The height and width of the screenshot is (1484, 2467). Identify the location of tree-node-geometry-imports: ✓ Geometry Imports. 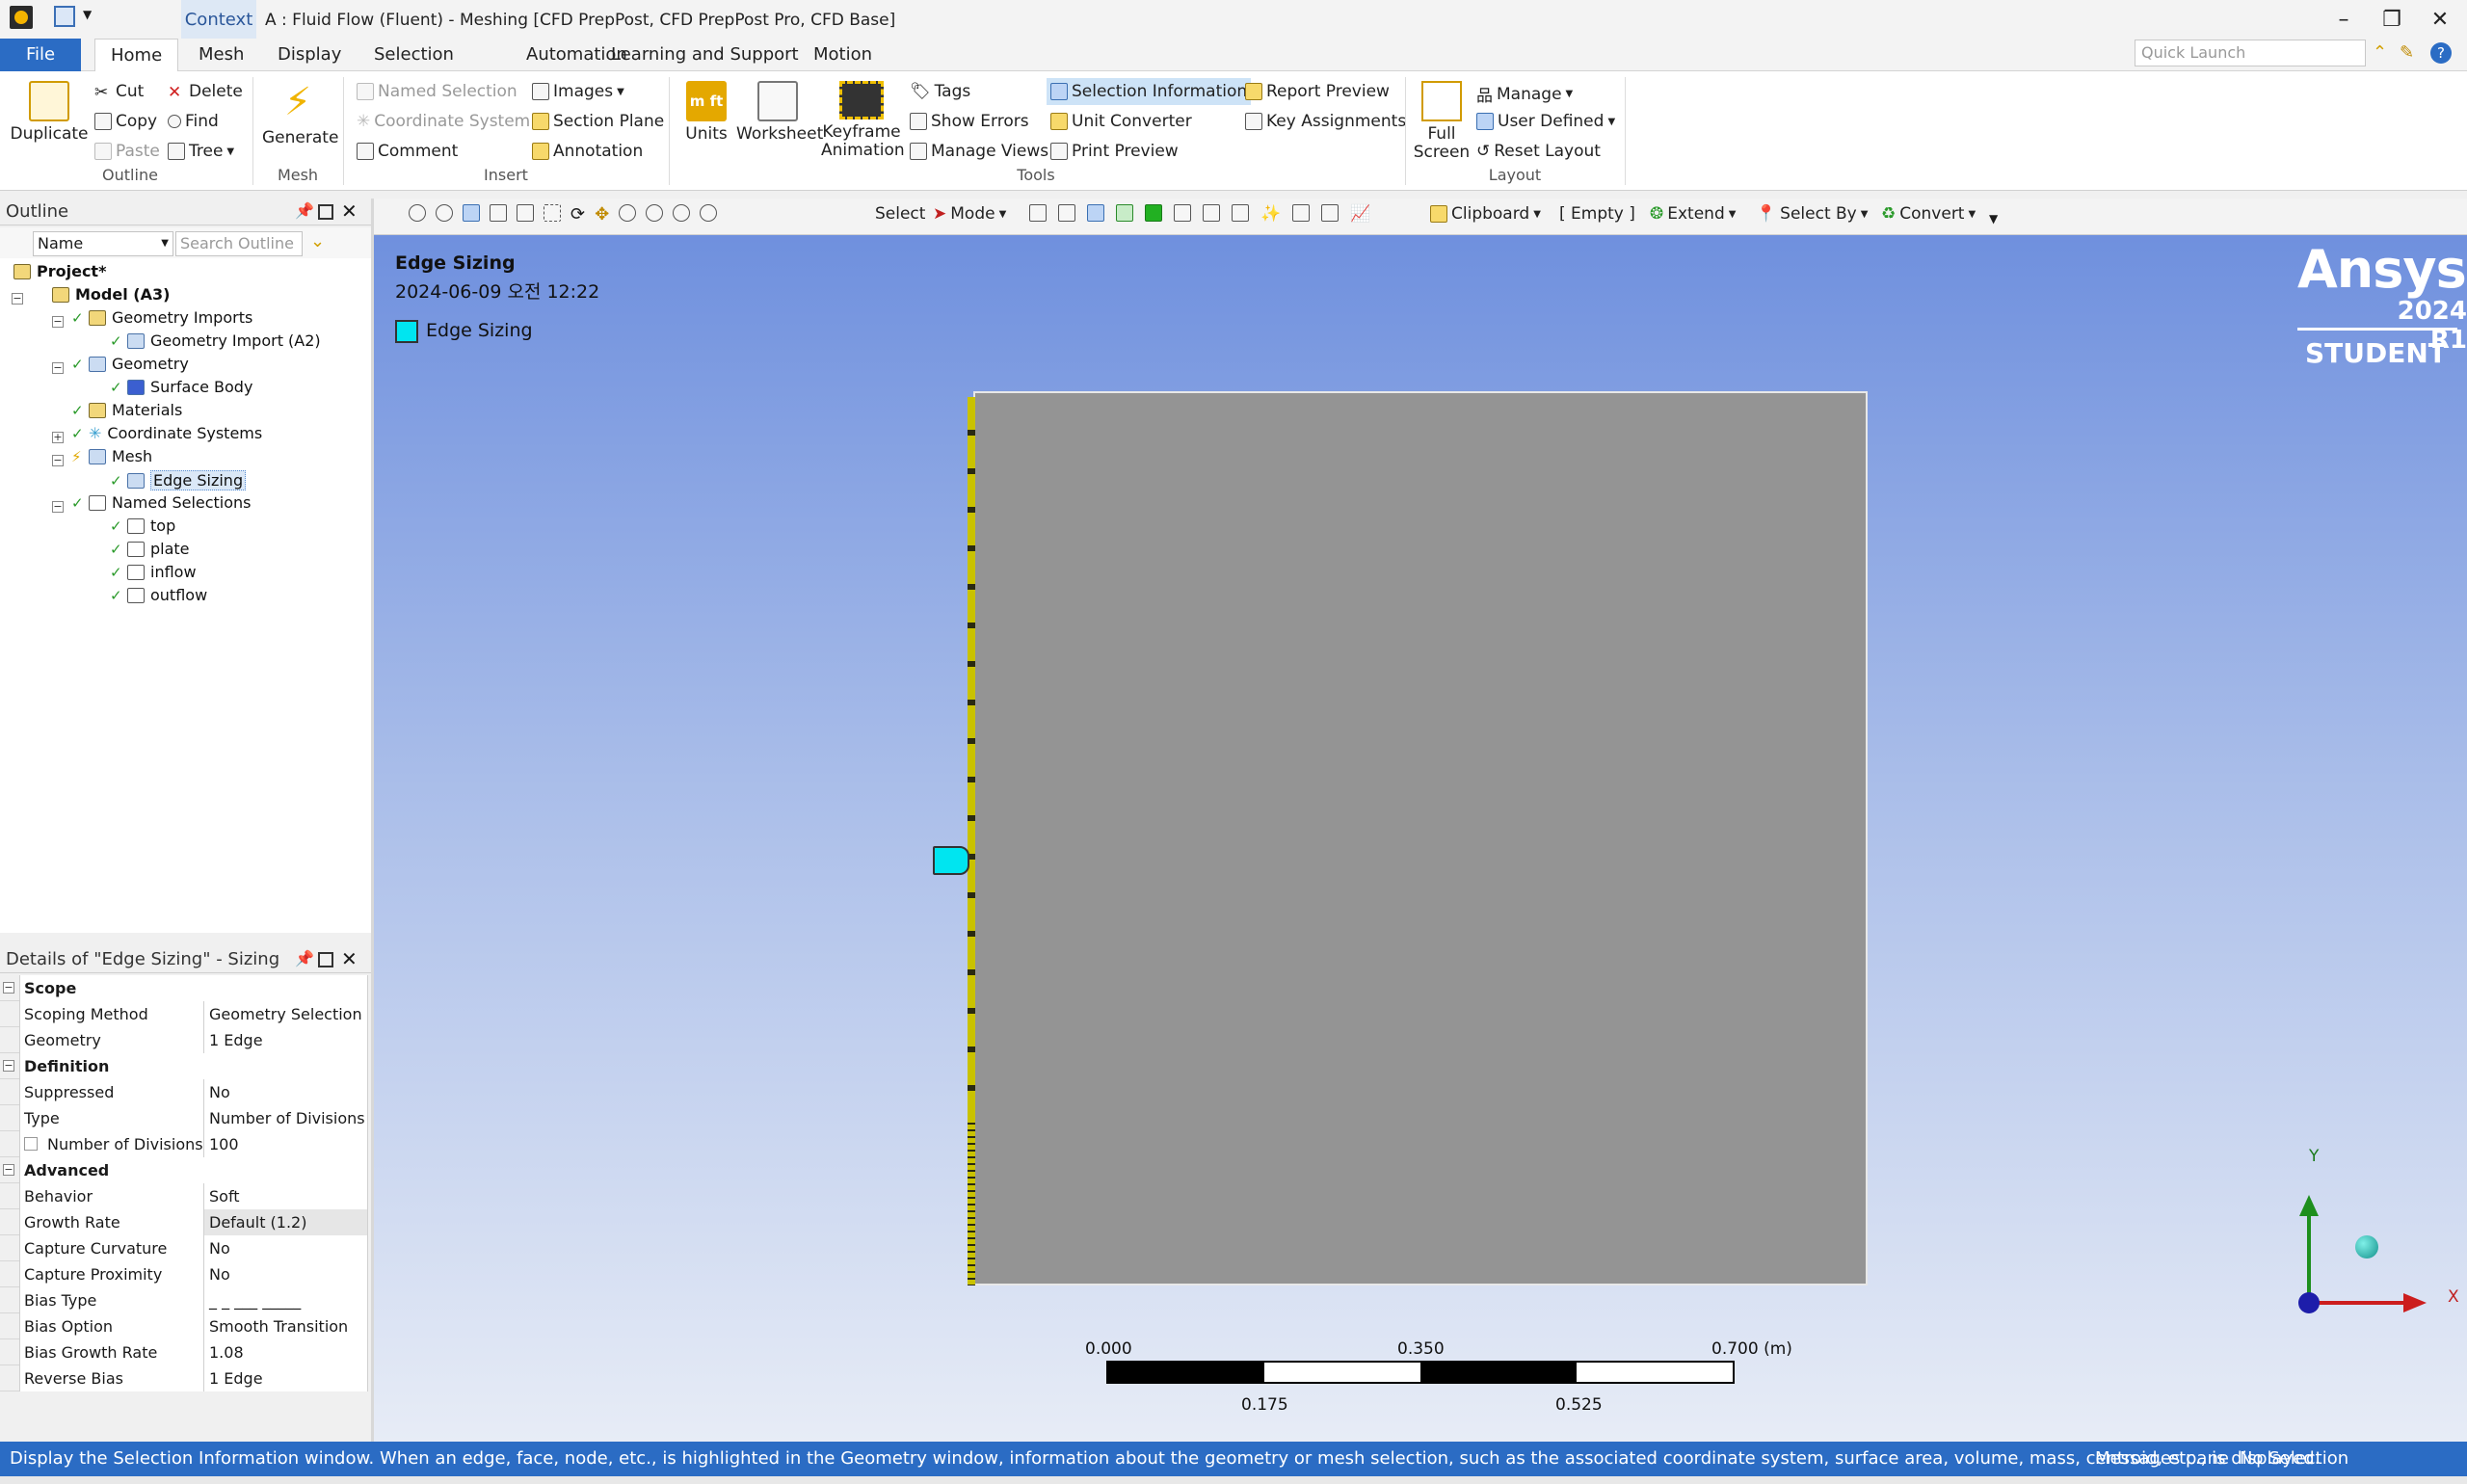
(161, 317).